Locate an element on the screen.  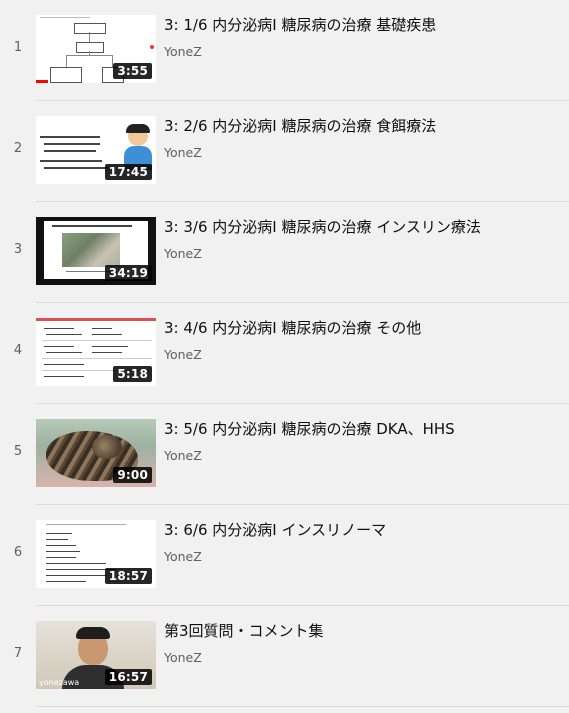
item-index: 2 is located at coordinates (18, 148).